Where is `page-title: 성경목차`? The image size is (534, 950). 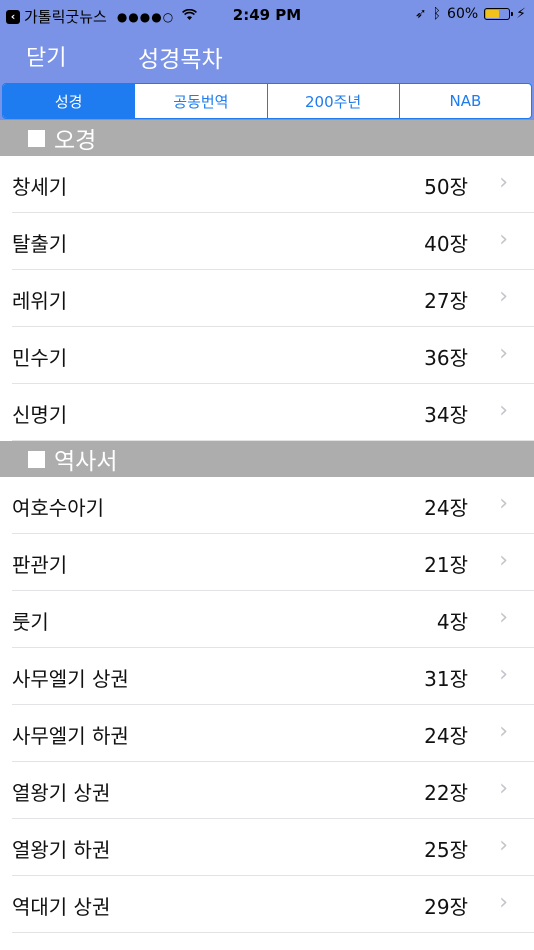
page-title: 성경목차 is located at coordinates (180, 60).